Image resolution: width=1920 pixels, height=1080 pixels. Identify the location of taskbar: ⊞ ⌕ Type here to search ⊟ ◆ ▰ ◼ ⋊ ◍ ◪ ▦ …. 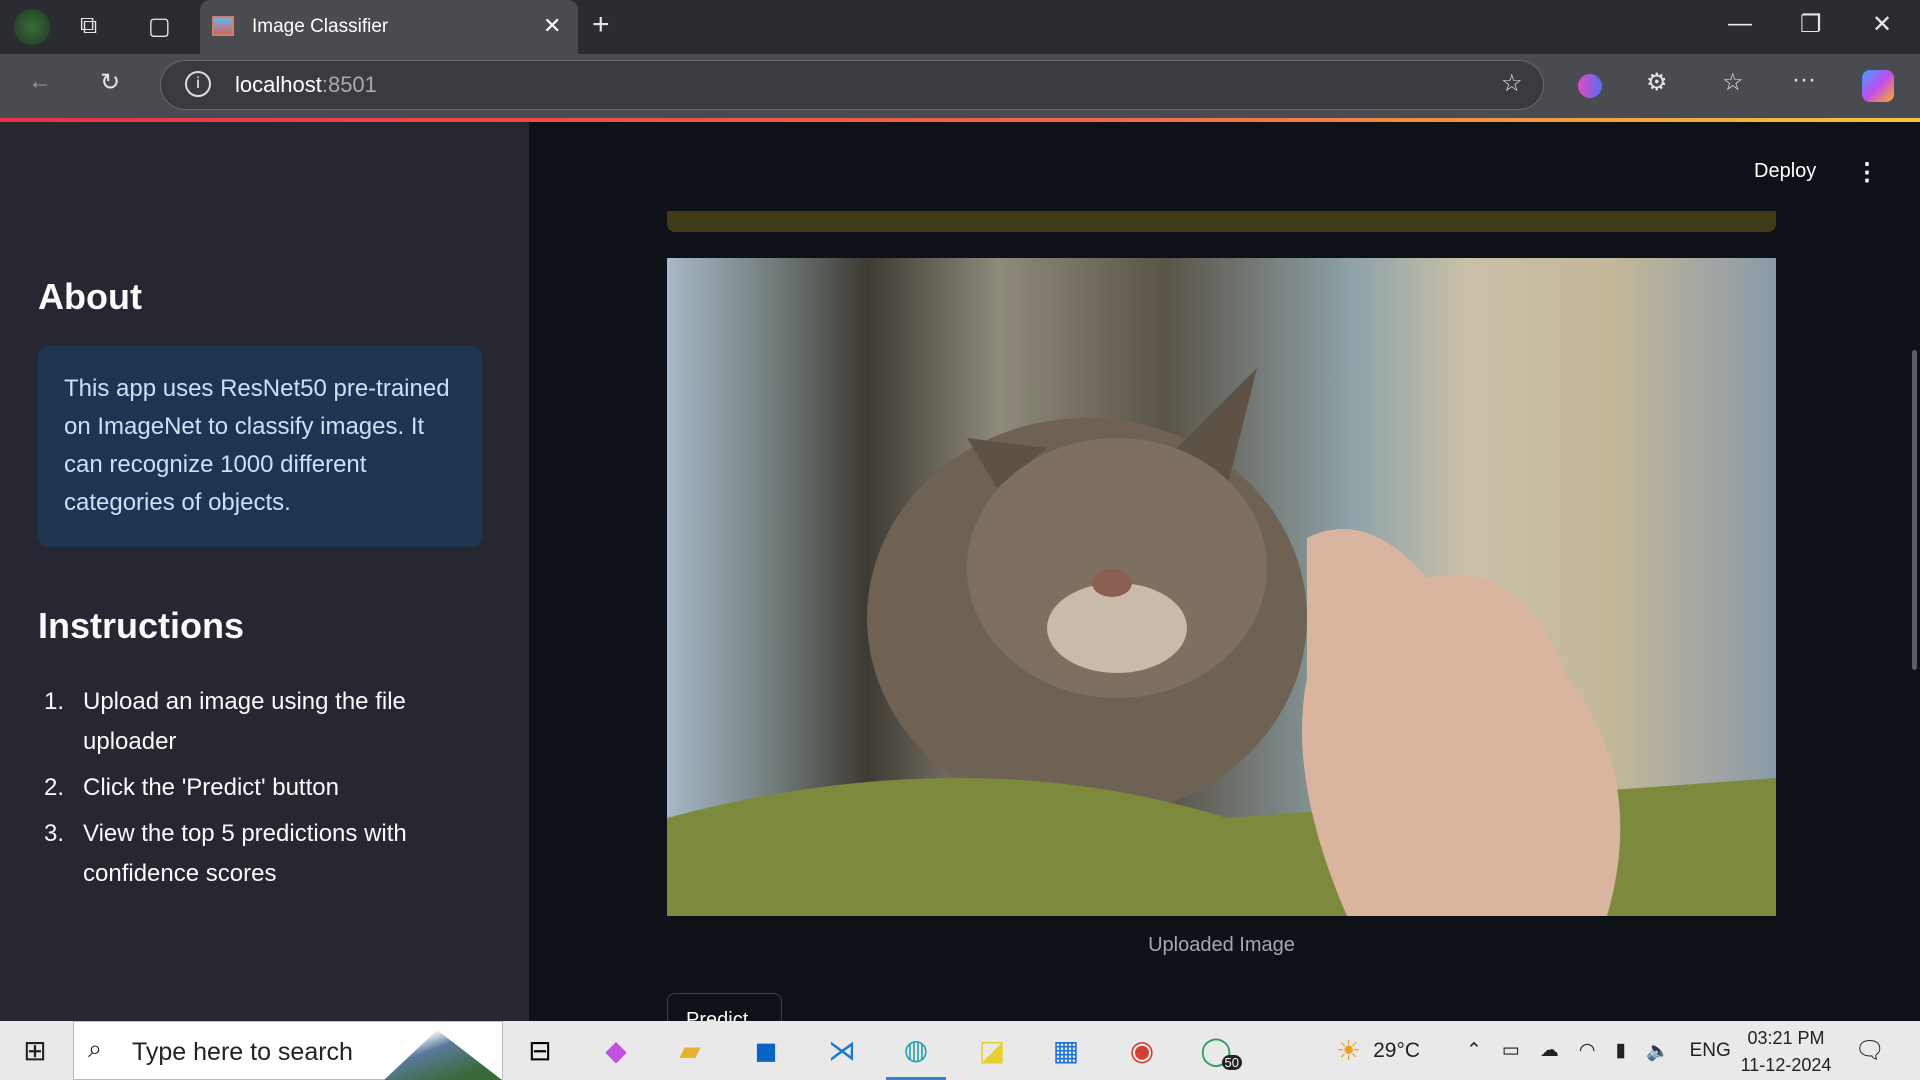
(960, 1050).